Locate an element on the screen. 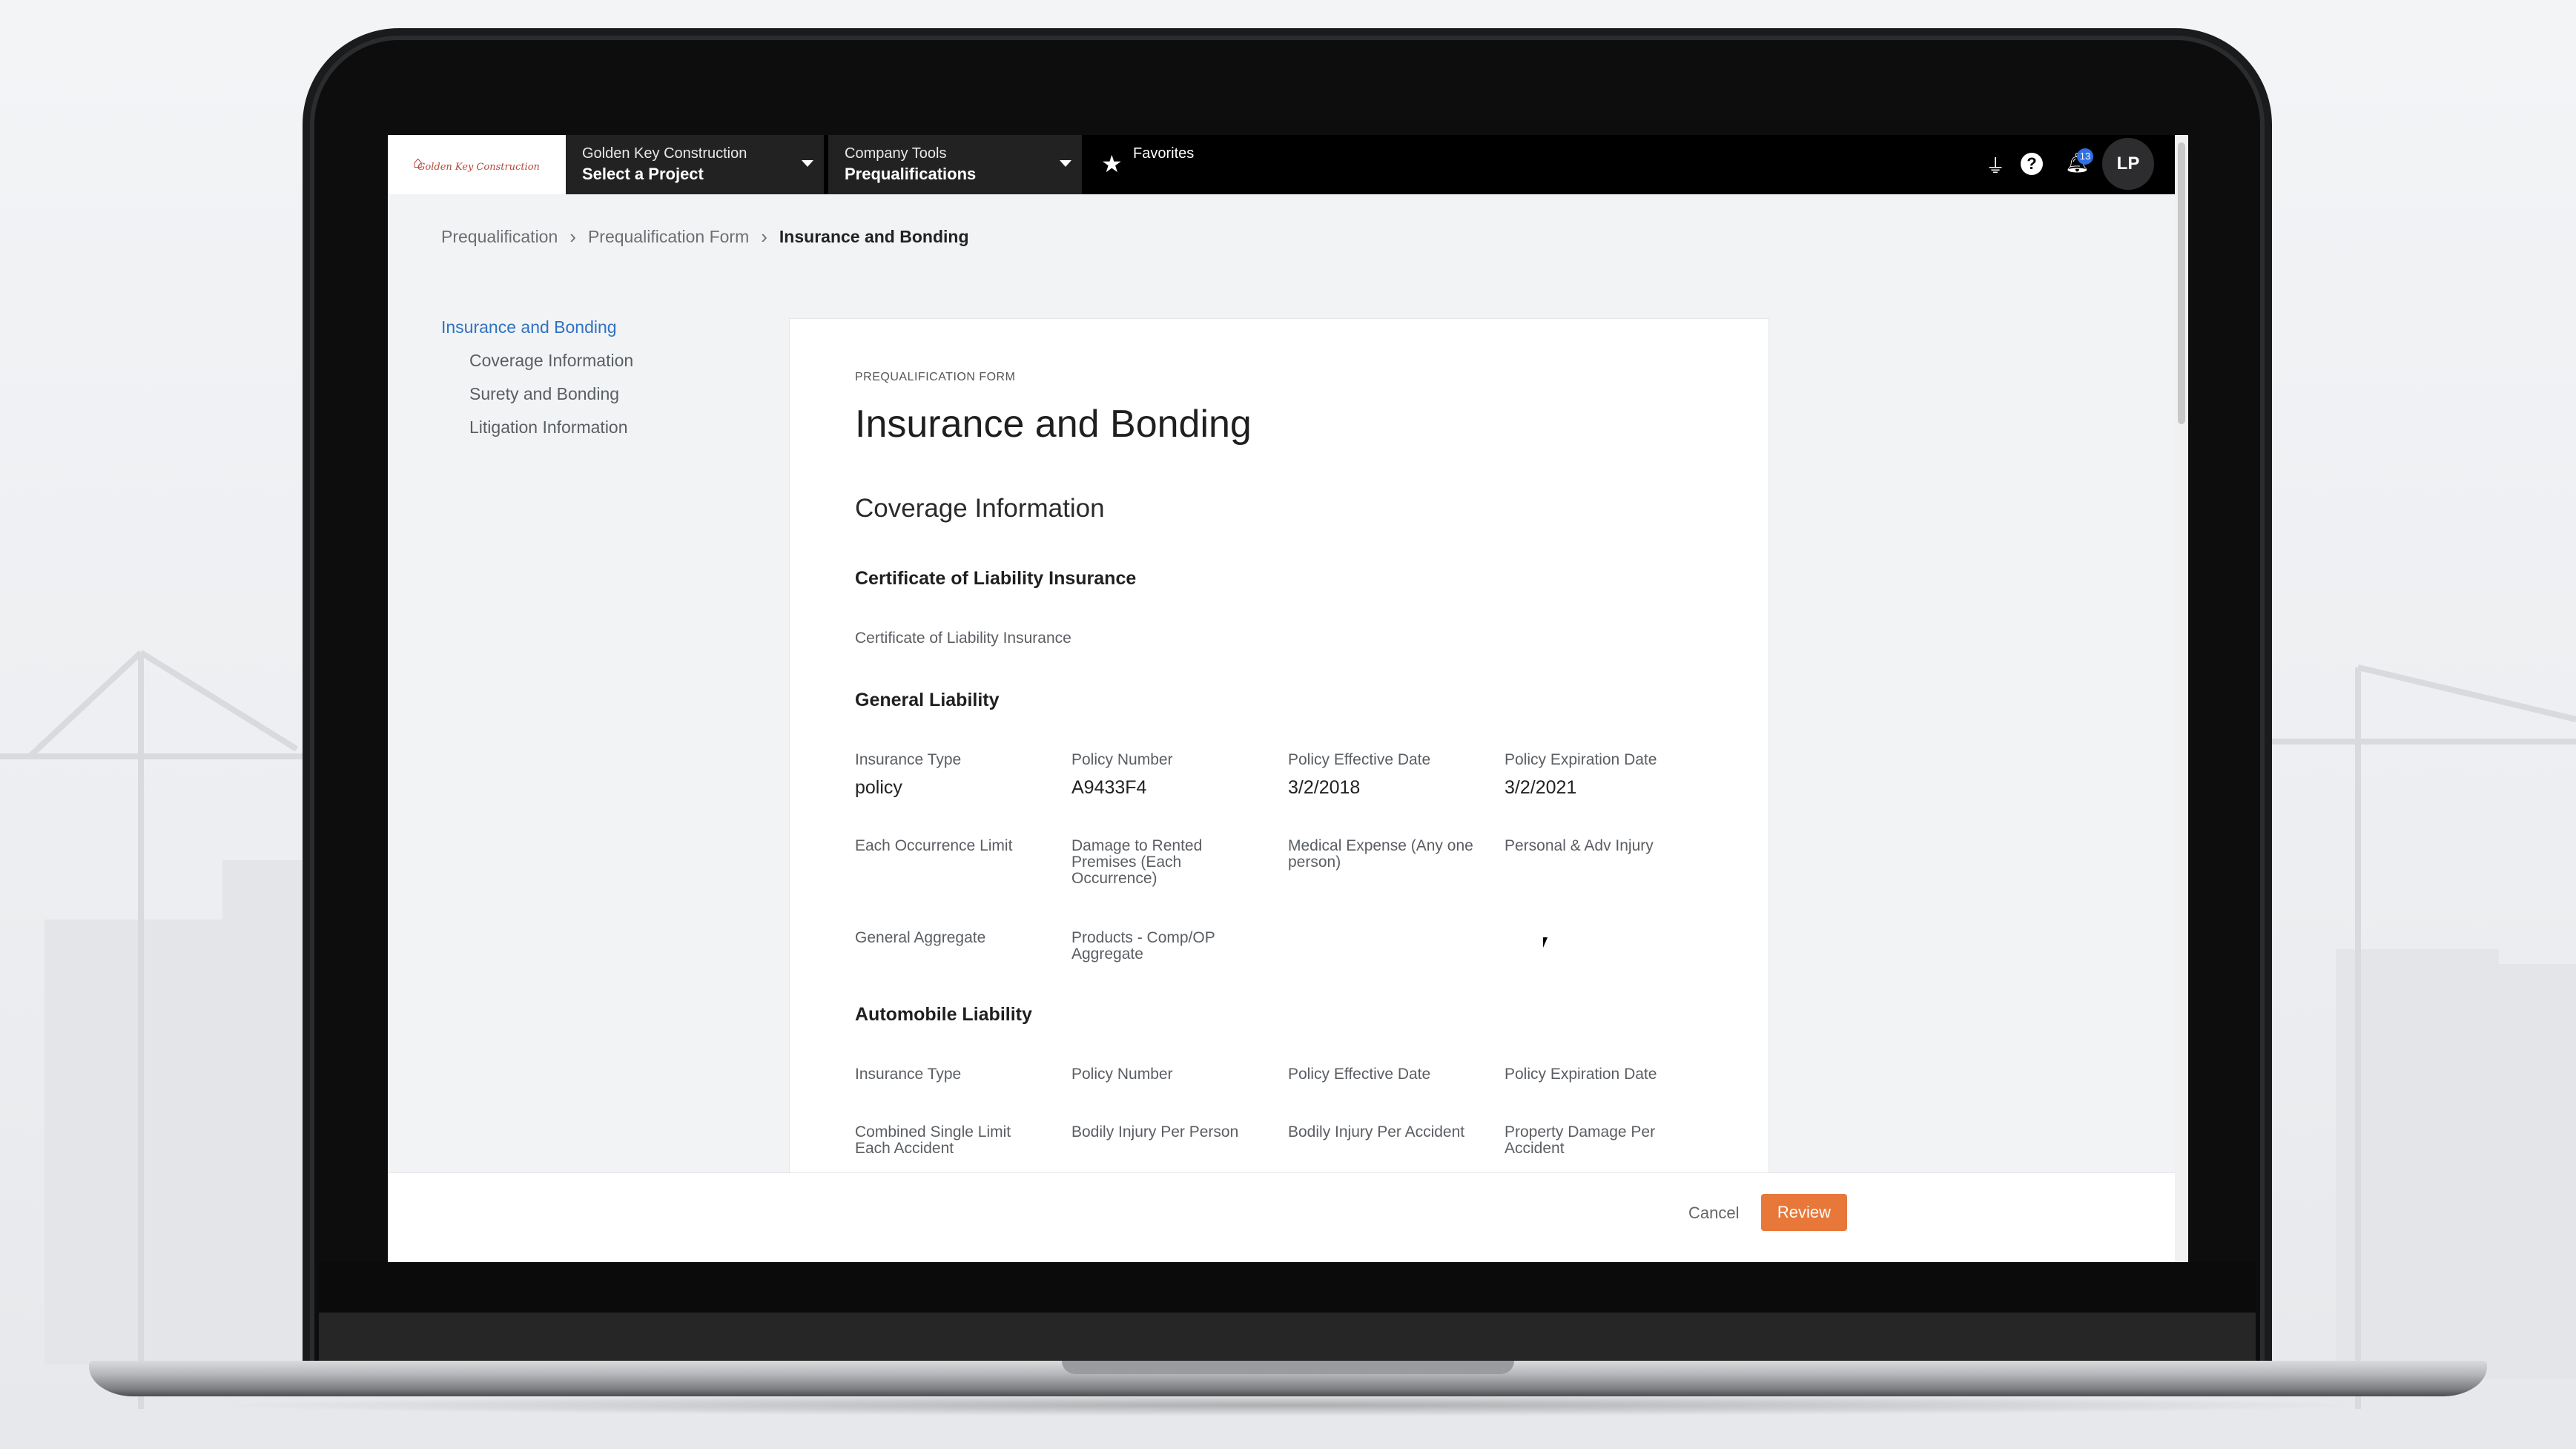 The height and width of the screenshot is (1449, 2576). page-title: Insurance and Bonding is located at coordinates (1053, 424).